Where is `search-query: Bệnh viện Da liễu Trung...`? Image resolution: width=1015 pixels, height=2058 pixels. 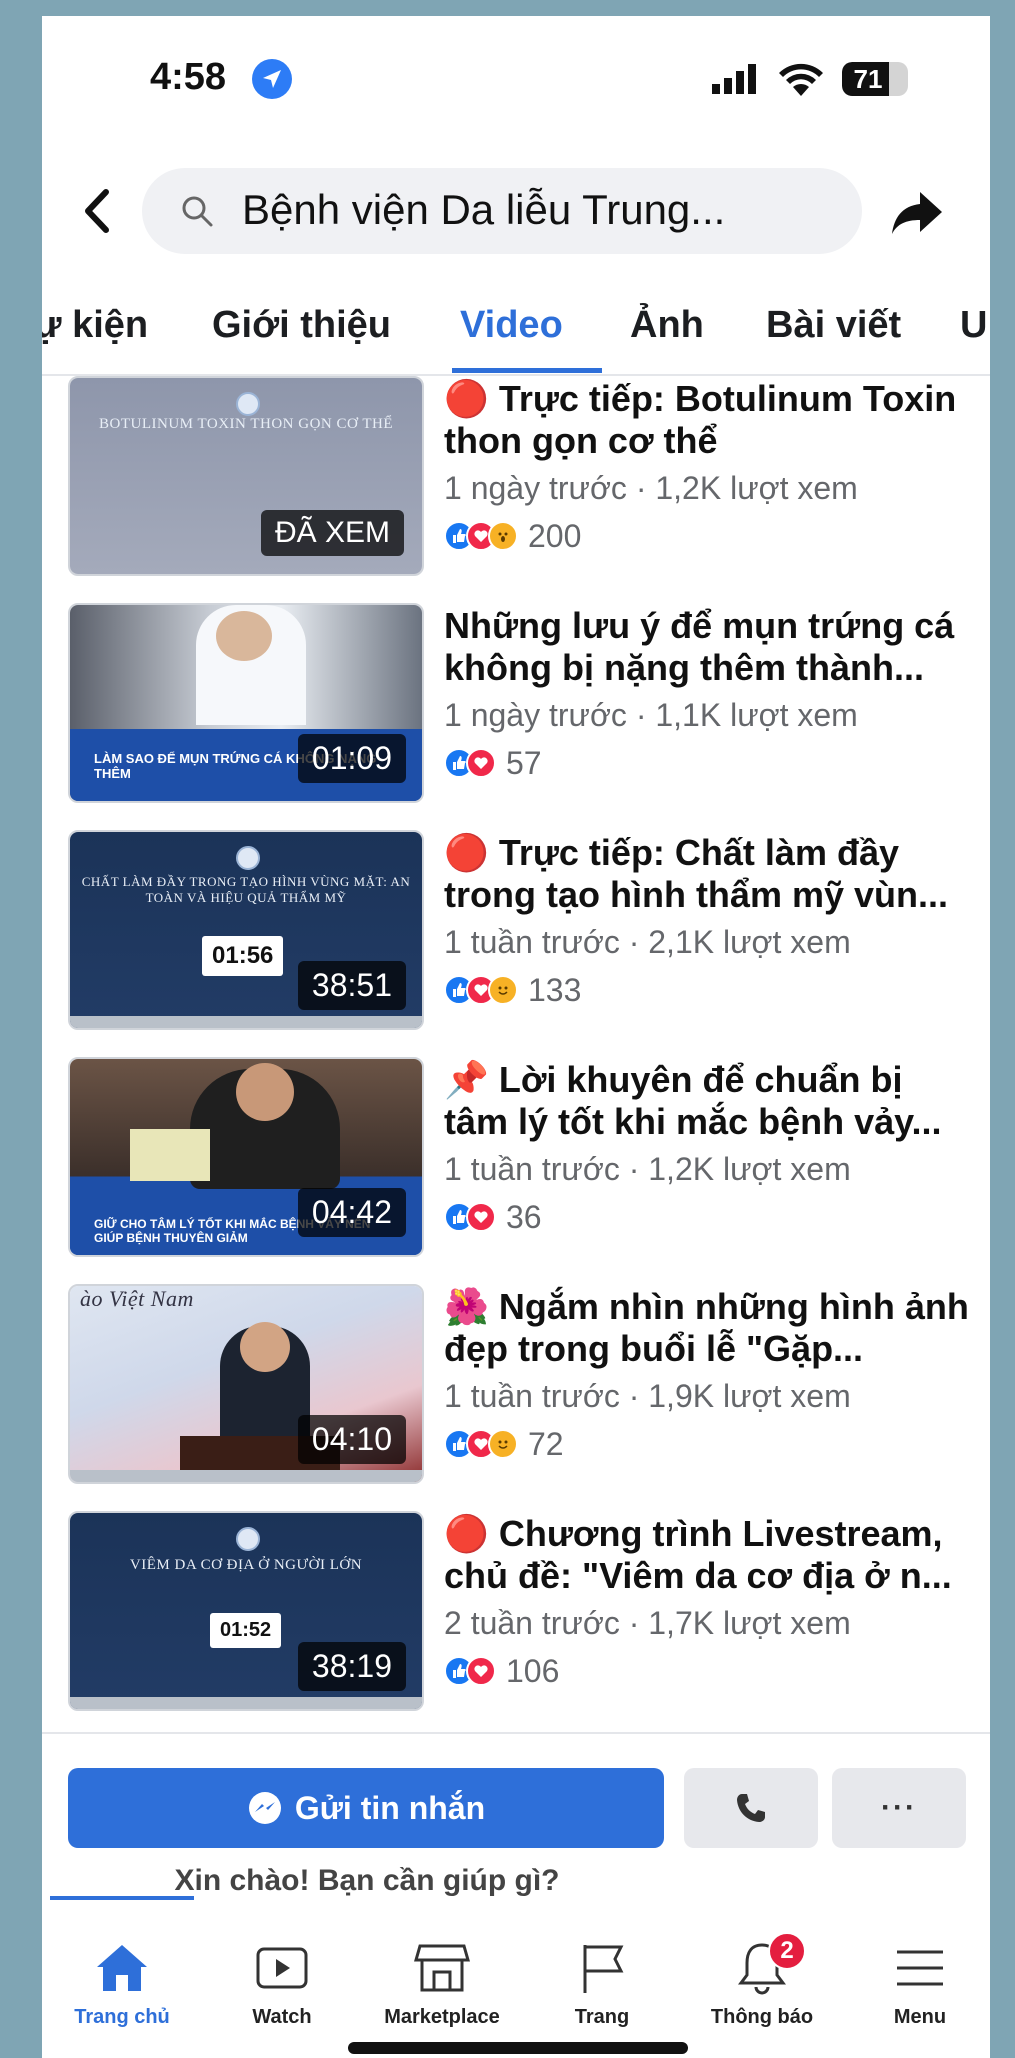
search-query: Bệnh viện Da liễu Trung... is located at coordinates (484, 209).